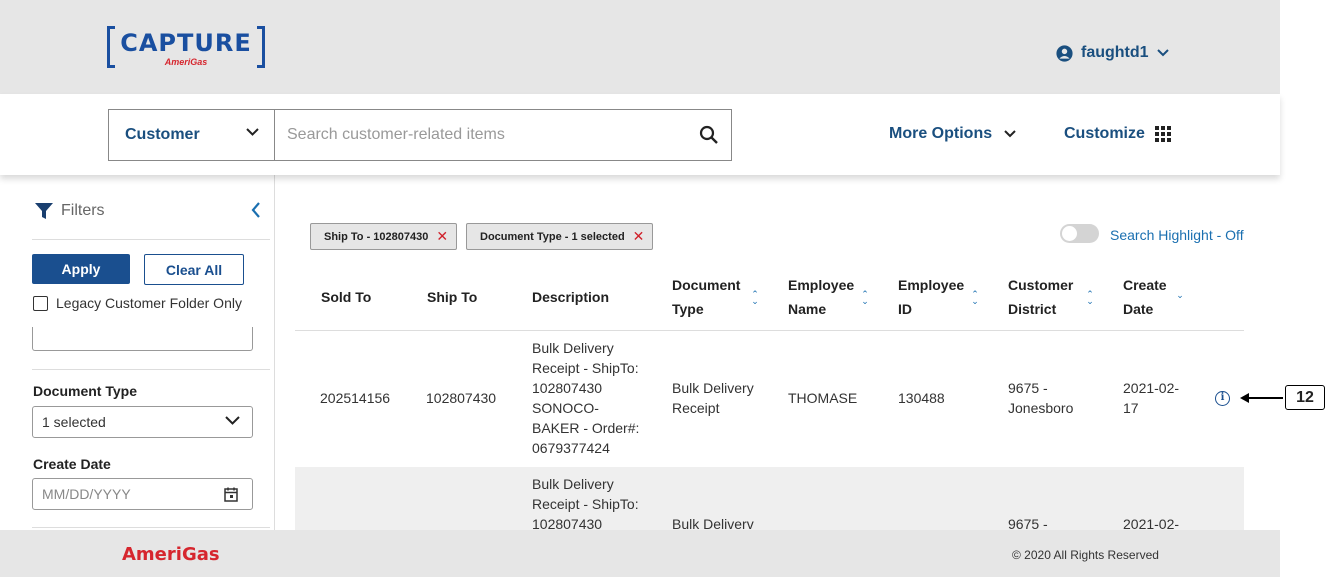 This screenshot has width=1333, height=577. What do you see at coordinates (461, 398) in the screenshot?
I see `cell-ship-to: 102807430` at bounding box center [461, 398].